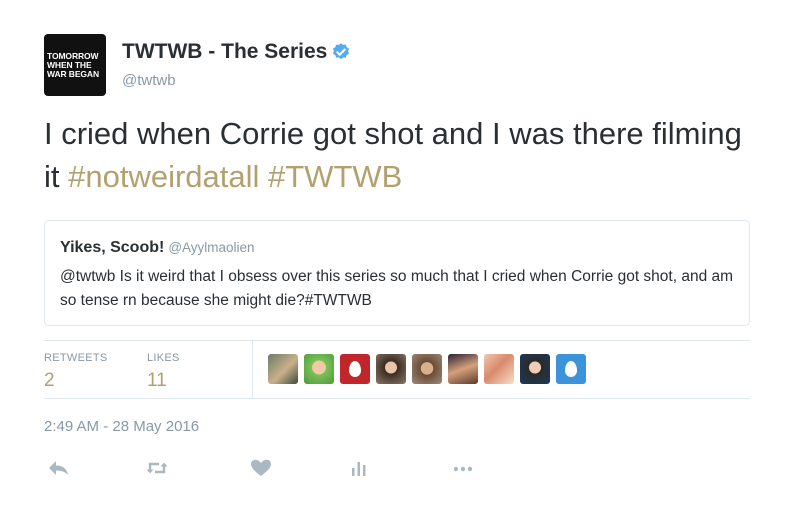  What do you see at coordinates (157, 468) in the screenshot?
I see `retweet-icon` at bounding box center [157, 468].